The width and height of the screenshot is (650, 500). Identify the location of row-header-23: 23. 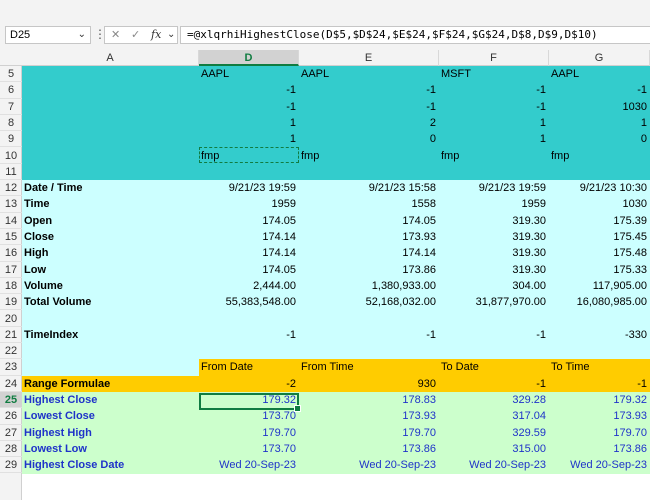
(11, 367).